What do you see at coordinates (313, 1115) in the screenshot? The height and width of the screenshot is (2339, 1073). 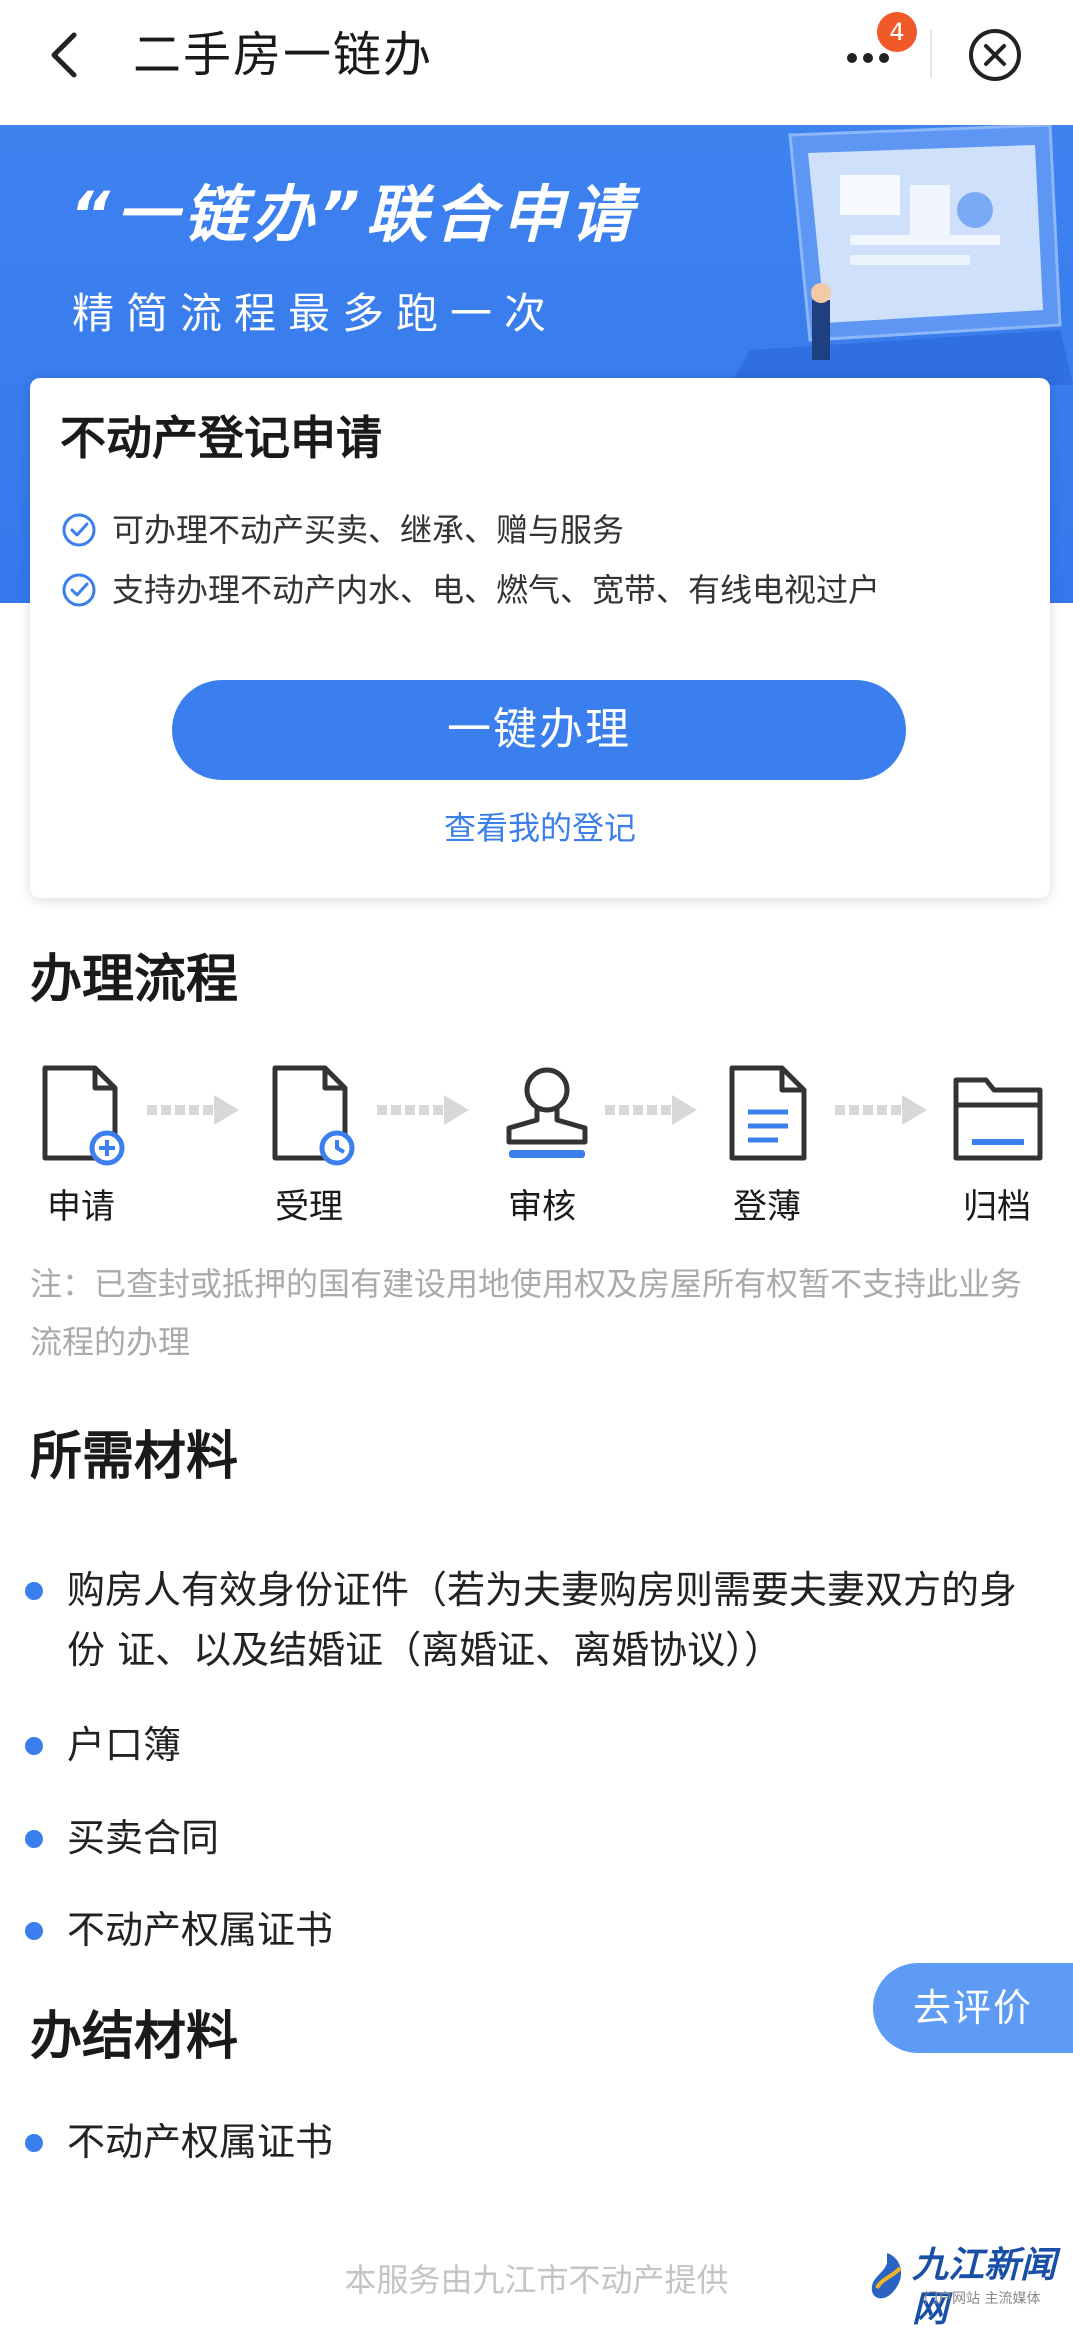 I see `document-clock-icon` at bounding box center [313, 1115].